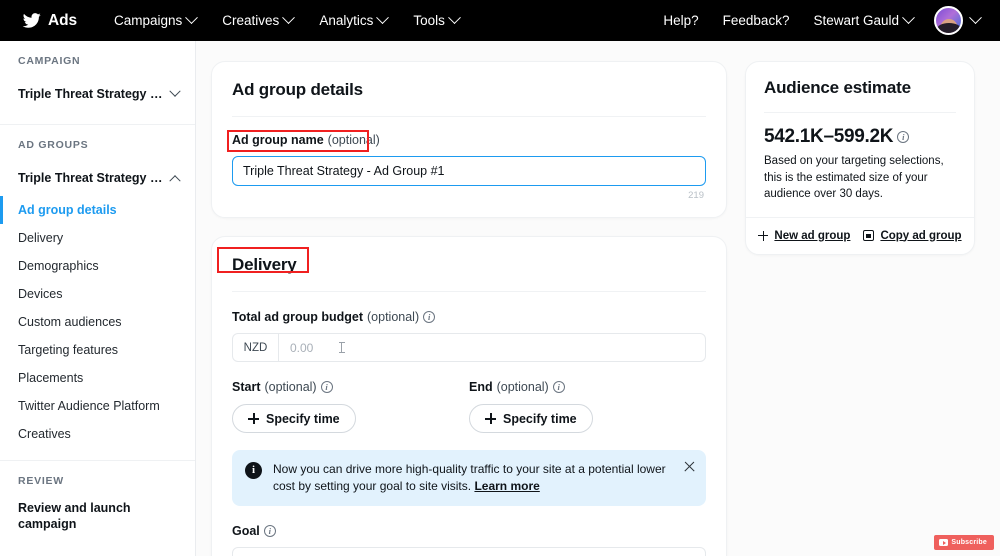 The width and height of the screenshot is (1000, 556). I want to click on account-menu: Stewart Gauld, so click(863, 20).